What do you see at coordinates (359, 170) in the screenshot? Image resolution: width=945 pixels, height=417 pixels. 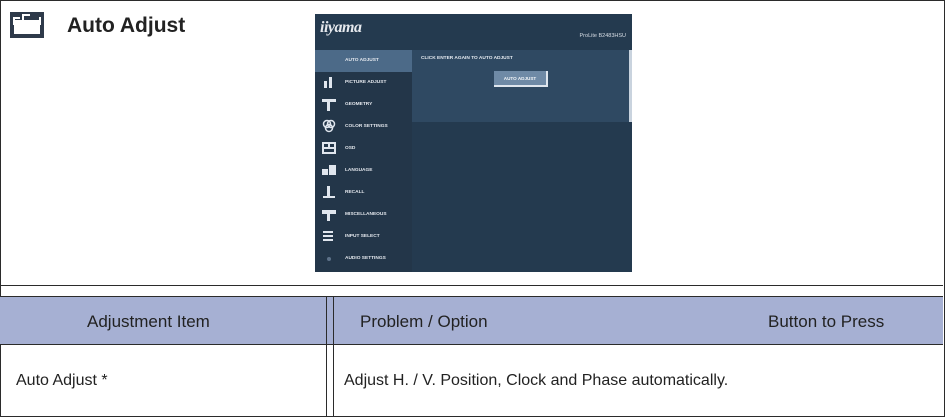 I see `osd-menu-item-label: LANGUAGE` at bounding box center [359, 170].